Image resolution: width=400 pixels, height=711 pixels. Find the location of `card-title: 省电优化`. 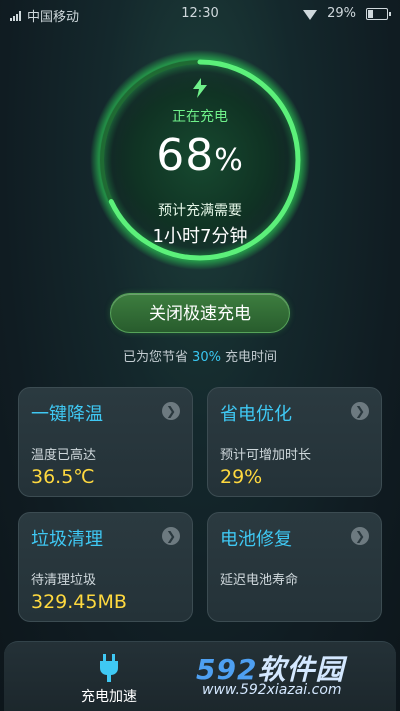

card-title: 省电优化 is located at coordinates (256, 414).